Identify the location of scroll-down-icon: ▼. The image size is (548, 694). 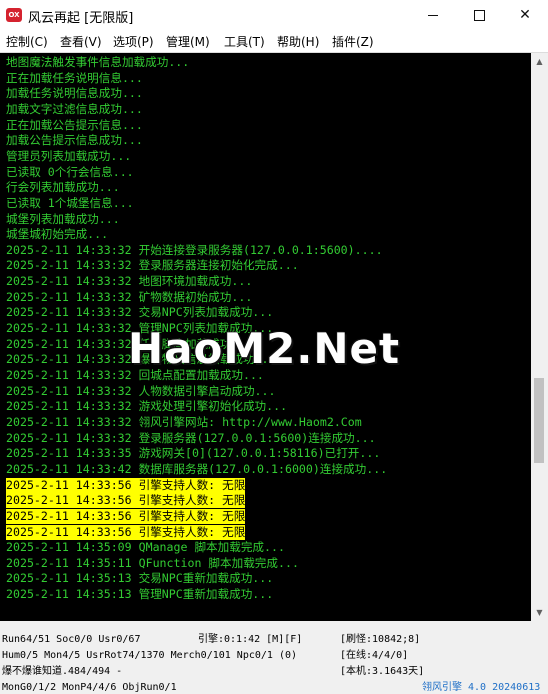
(539, 612).